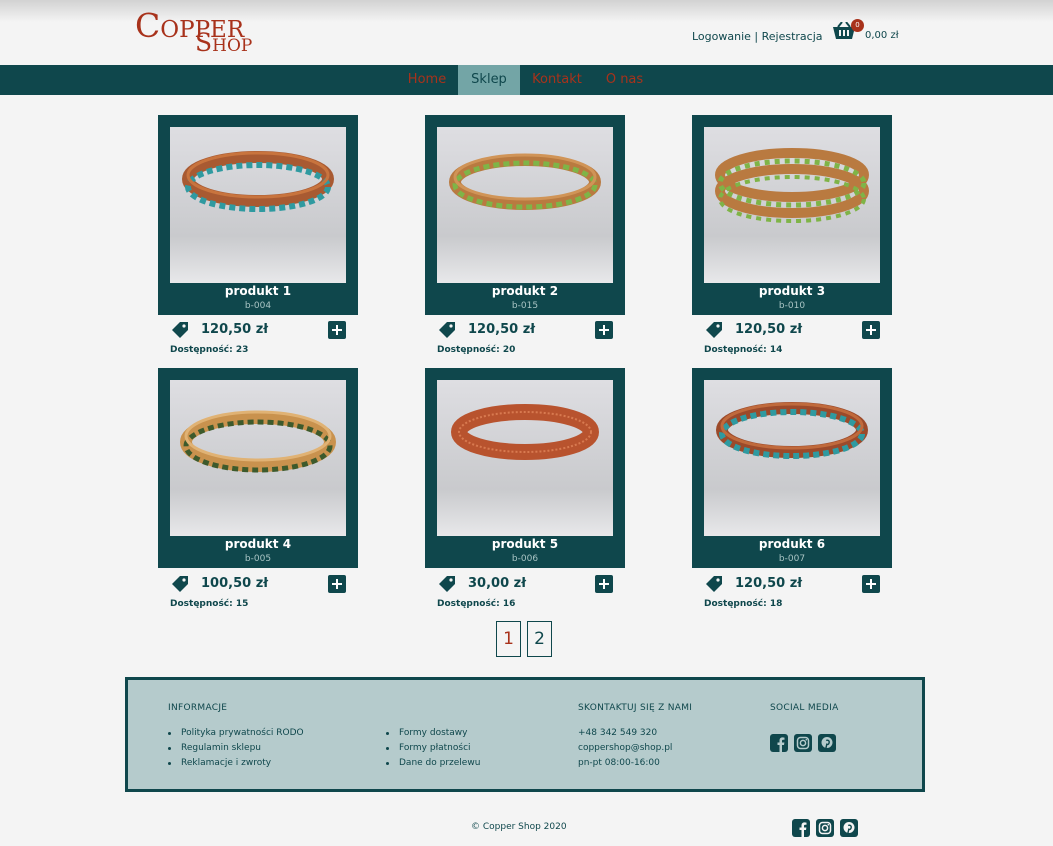 Image resolution: width=1053 pixels, height=846 pixels. What do you see at coordinates (624, 80) in the screenshot?
I see `nav-o-nas: O nas` at bounding box center [624, 80].